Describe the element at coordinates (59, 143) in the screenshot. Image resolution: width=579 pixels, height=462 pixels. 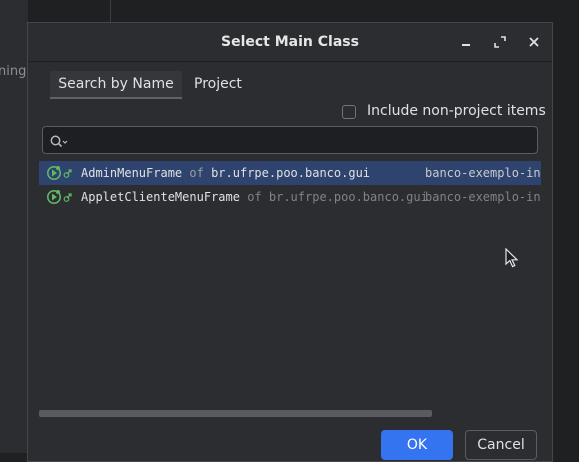
I see `search-icon` at that location.